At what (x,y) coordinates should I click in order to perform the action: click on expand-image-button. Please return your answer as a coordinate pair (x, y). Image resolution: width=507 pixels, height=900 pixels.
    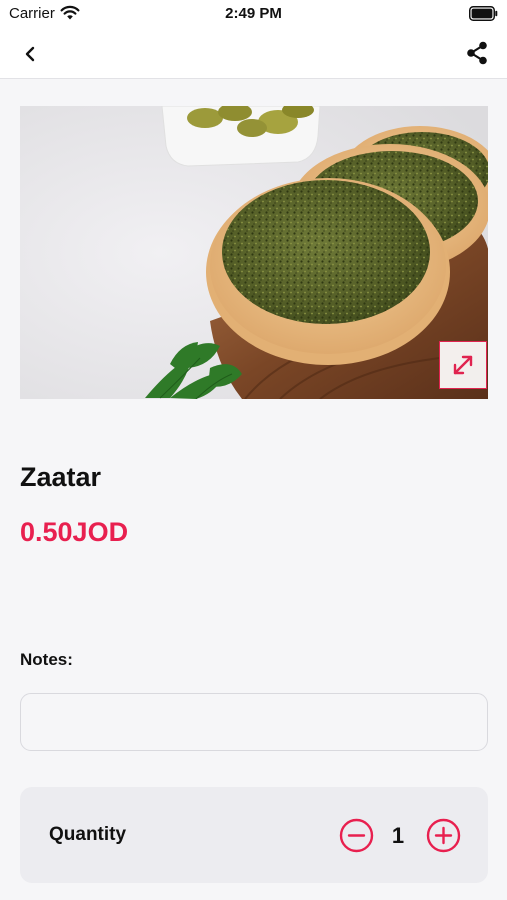
    Looking at the image, I should click on (463, 365).